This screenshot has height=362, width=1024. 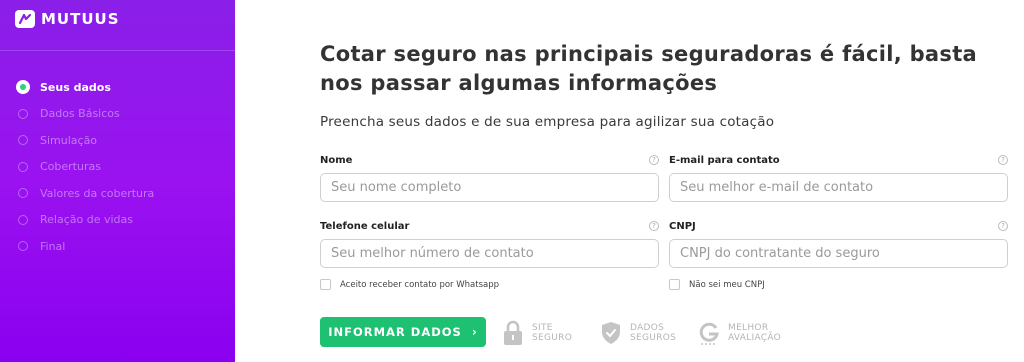 What do you see at coordinates (336, 160) in the screenshot?
I see `nome-label: Nome` at bounding box center [336, 160].